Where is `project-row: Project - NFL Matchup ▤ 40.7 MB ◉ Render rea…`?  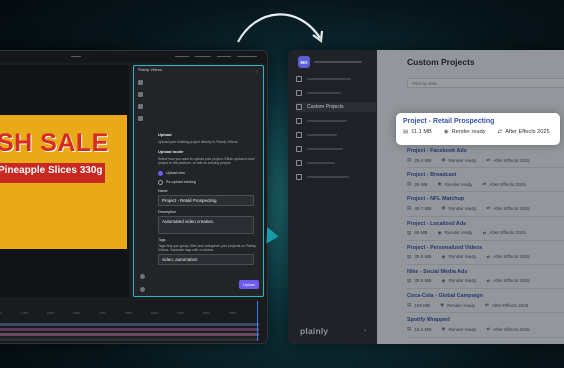 project-row: Project - NFL Matchup ▤ 40.7 MB ◉ Render rea… is located at coordinates (485, 204).